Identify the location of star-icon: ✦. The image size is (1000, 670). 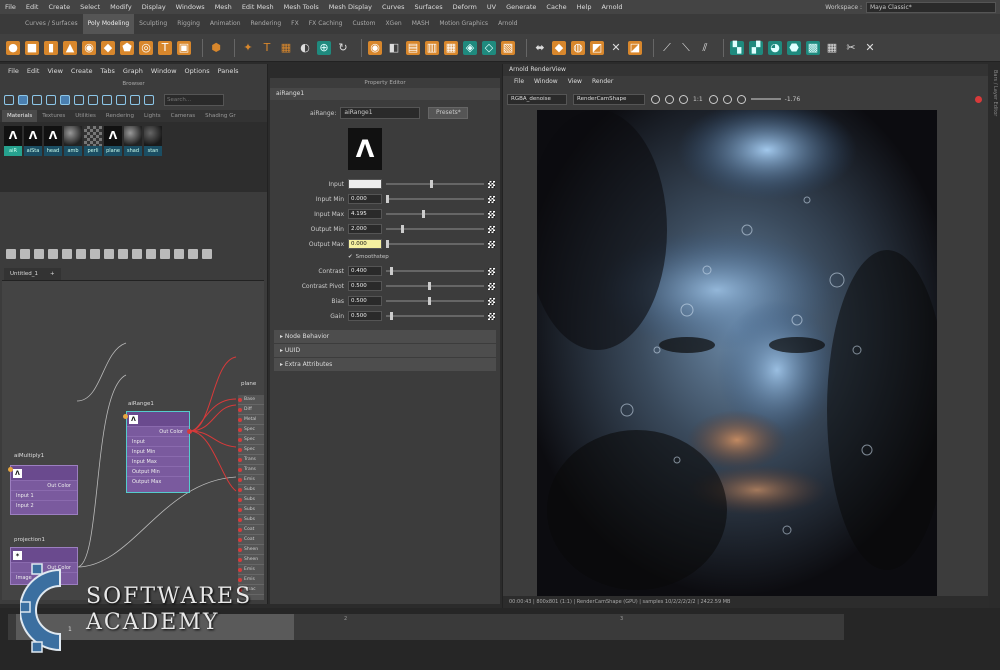
(248, 48).